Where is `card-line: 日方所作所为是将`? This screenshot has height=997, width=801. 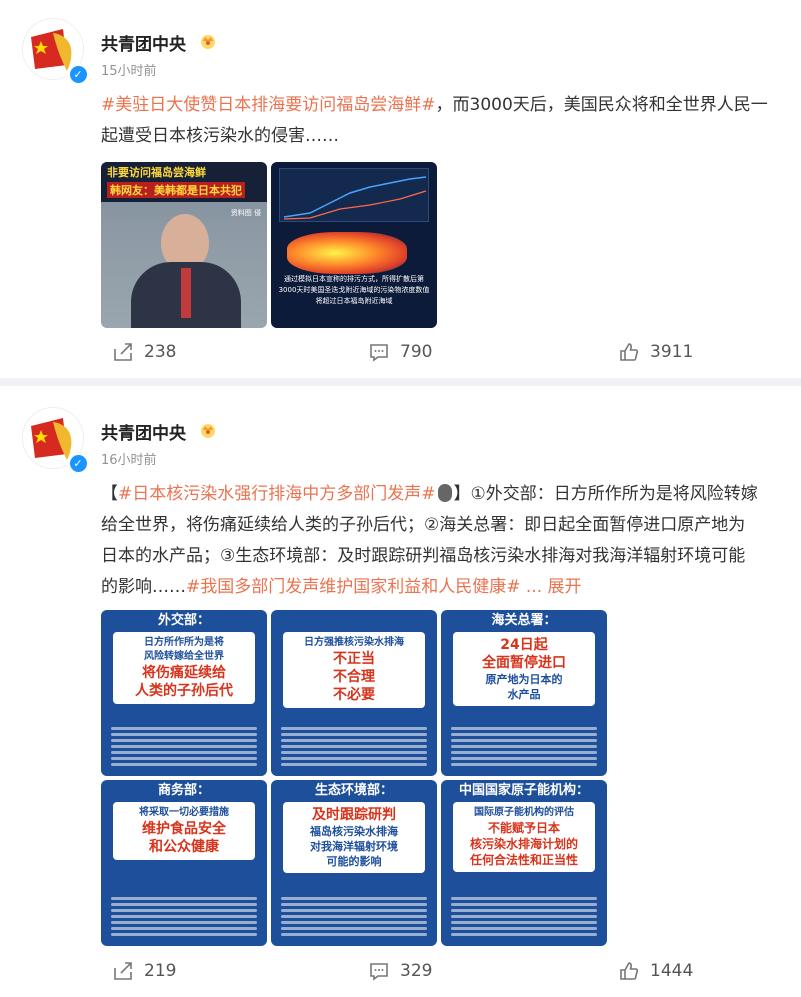
card-line: 日方所作所为是将 is located at coordinates (184, 642).